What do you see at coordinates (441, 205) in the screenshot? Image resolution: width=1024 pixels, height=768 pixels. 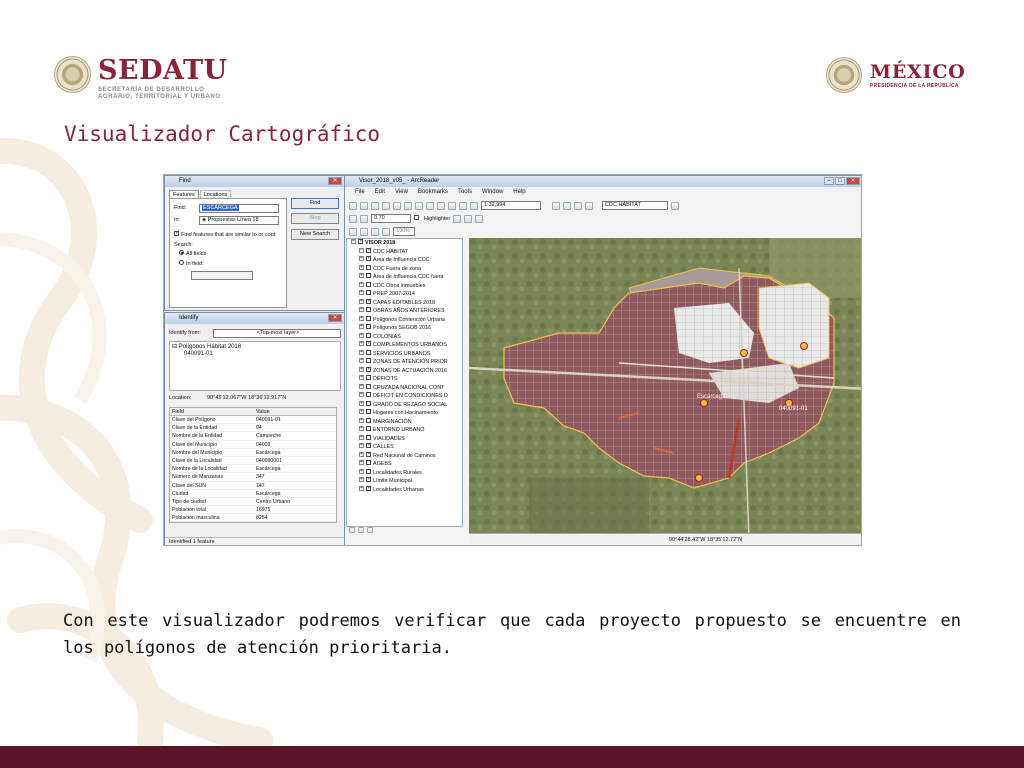 I see `pan-icon` at bounding box center [441, 205].